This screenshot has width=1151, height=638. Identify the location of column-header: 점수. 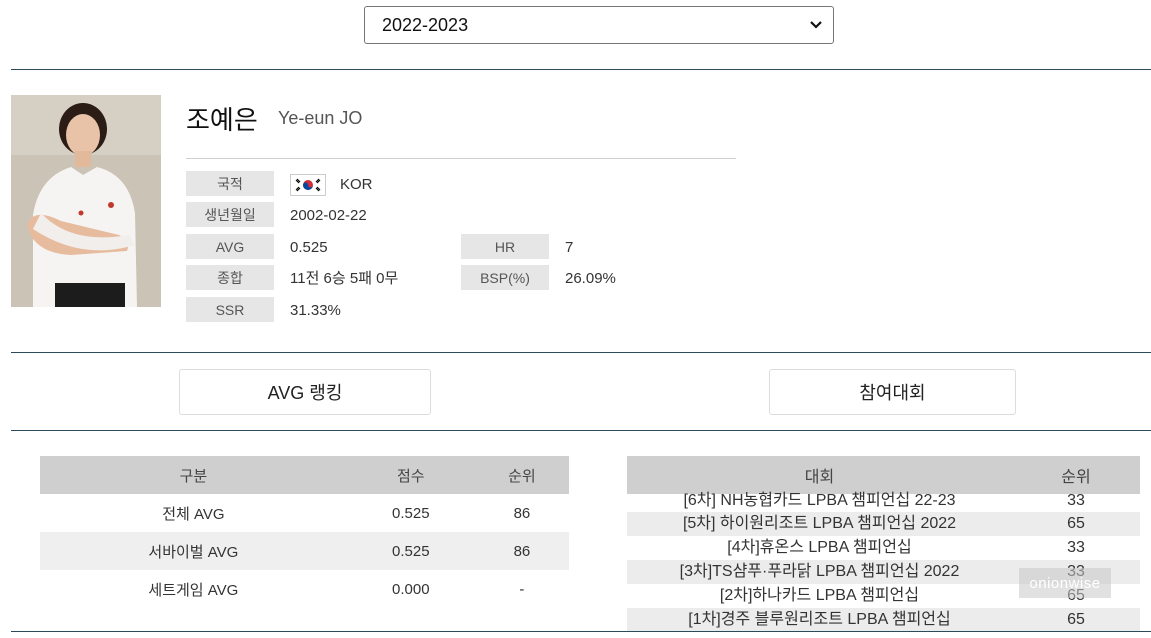
(410, 475).